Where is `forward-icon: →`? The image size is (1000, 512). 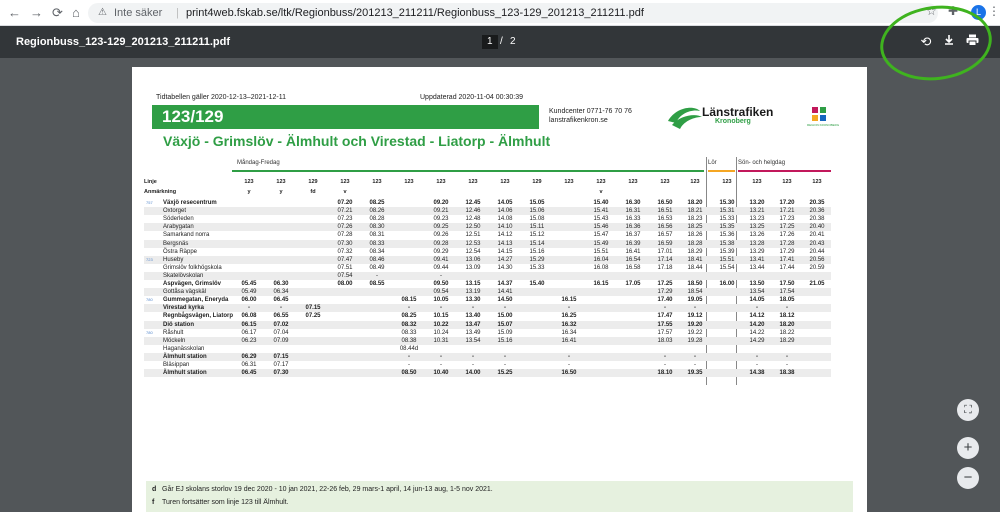 forward-icon: → is located at coordinates (36, 13).